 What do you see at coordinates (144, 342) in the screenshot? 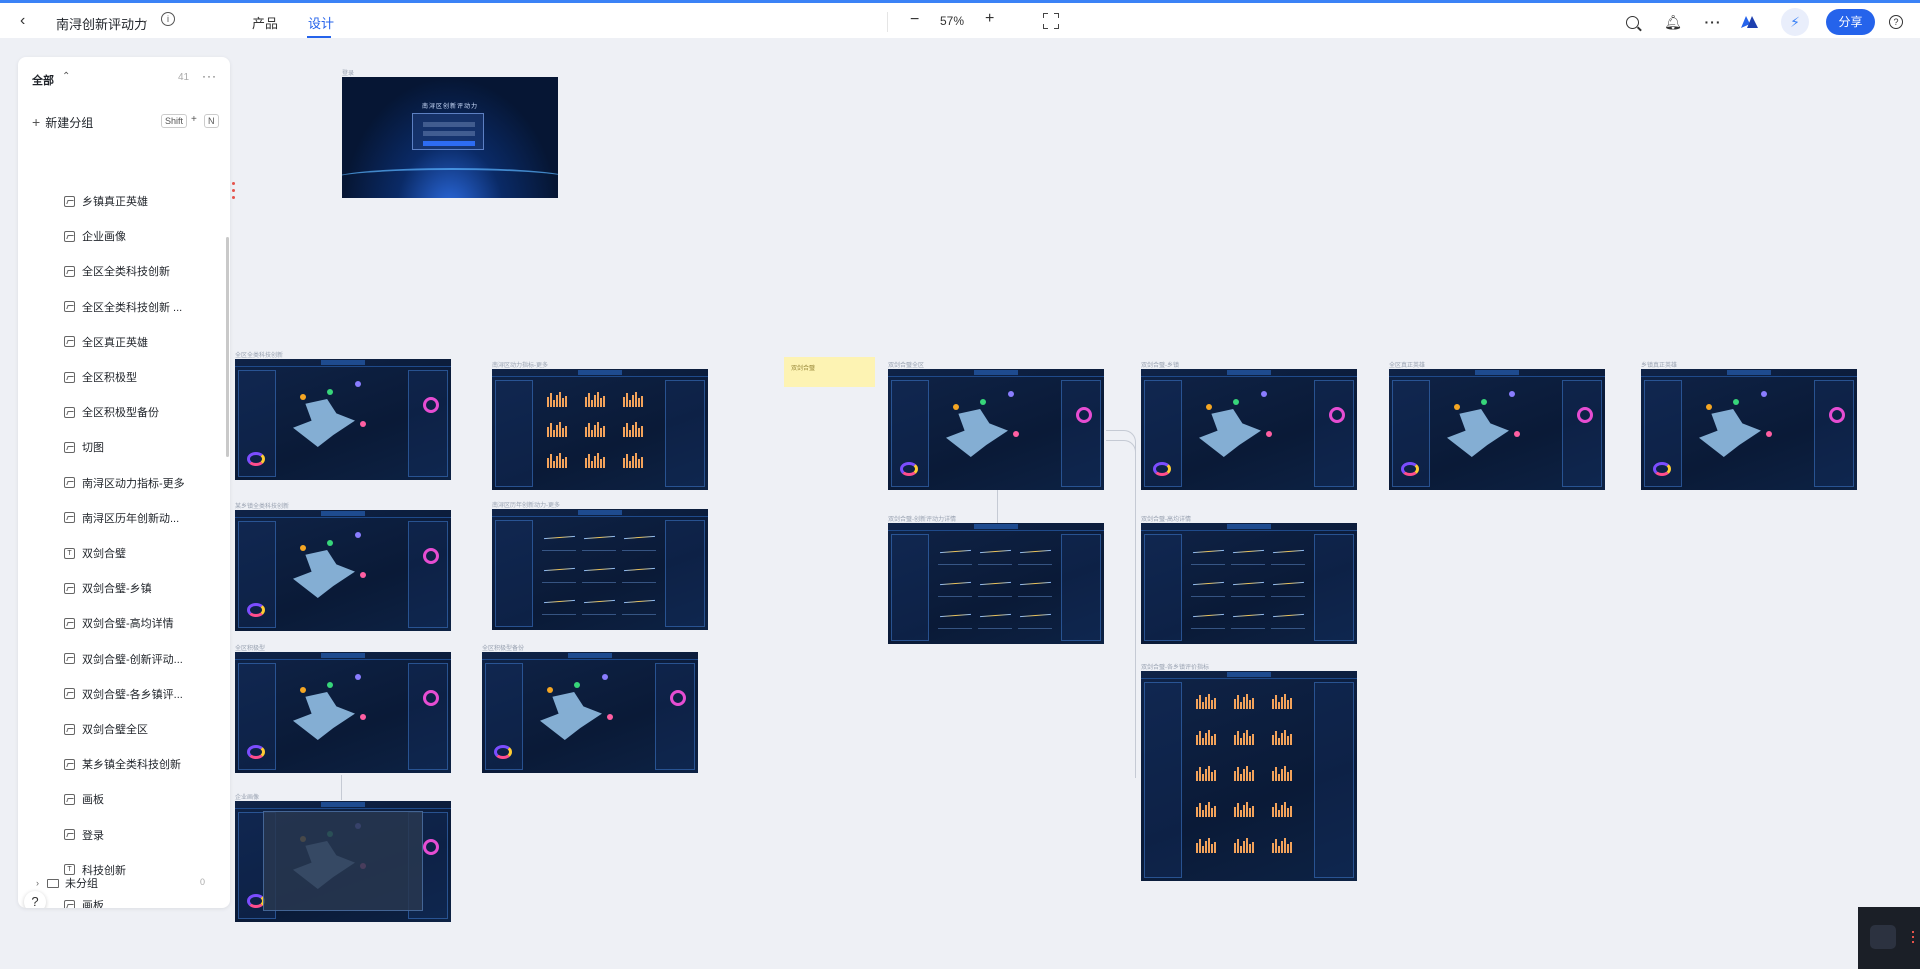
I see `page-list-item: 全区真正英雄` at bounding box center [144, 342].